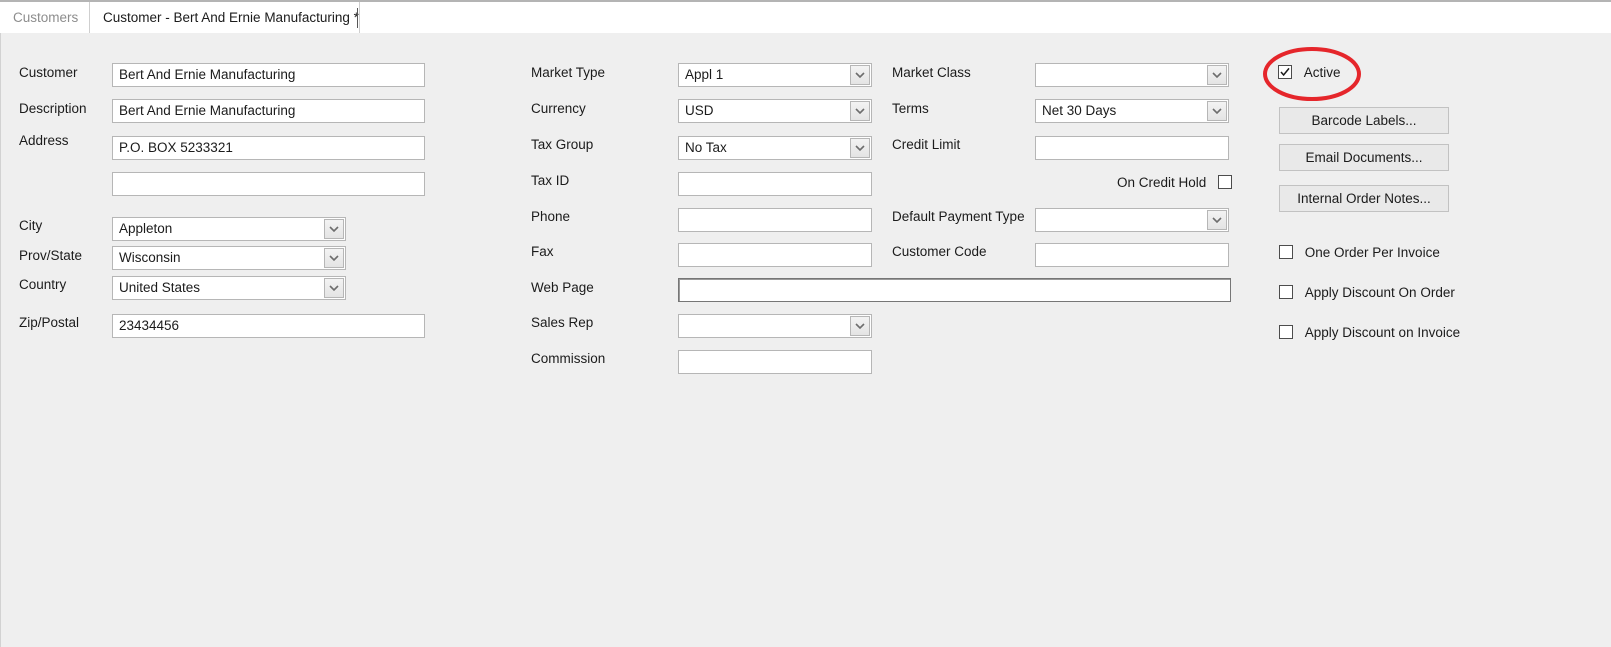  Describe the element at coordinates (939, 251) in the screenshot. I see `label-customer-code: Customer Code` at that location.